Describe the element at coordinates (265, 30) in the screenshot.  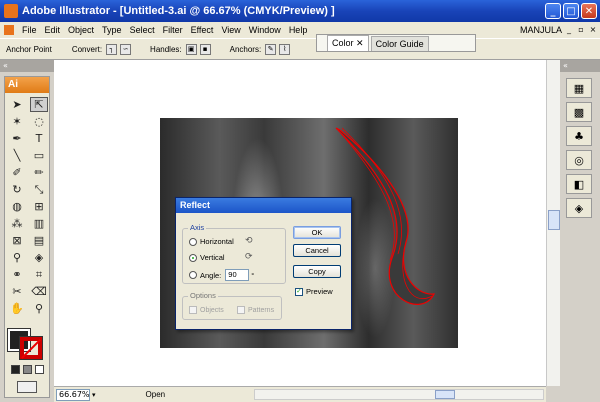
I see `menu-window: Window` at that location.